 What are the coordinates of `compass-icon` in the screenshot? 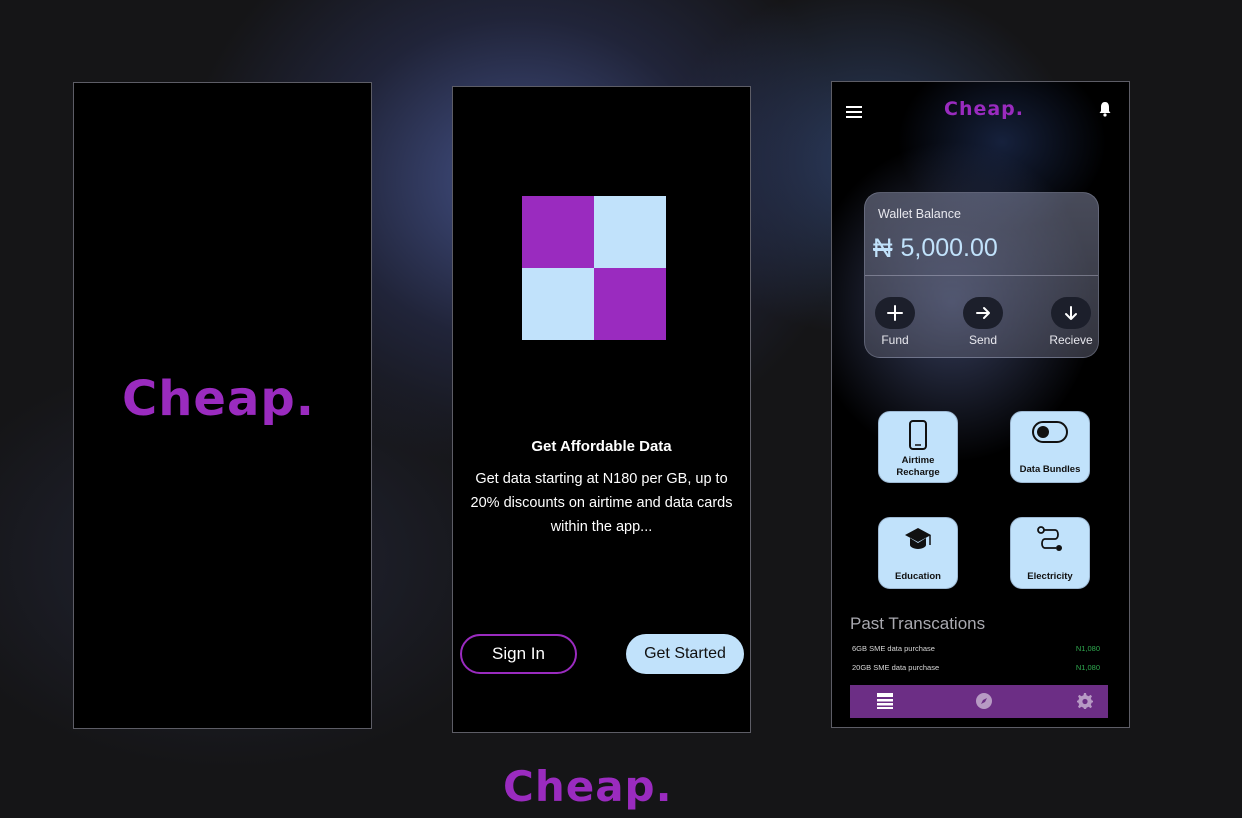 It's located at (984, 703).